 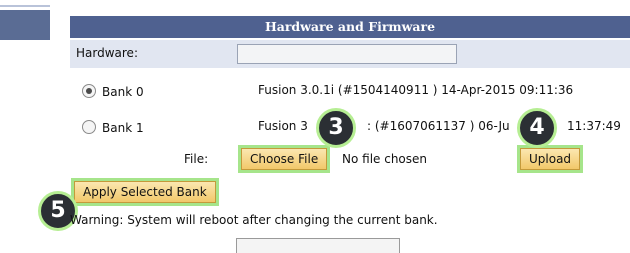 I want to click on choose-file-button: Choose File, so click(x=284, y=159).